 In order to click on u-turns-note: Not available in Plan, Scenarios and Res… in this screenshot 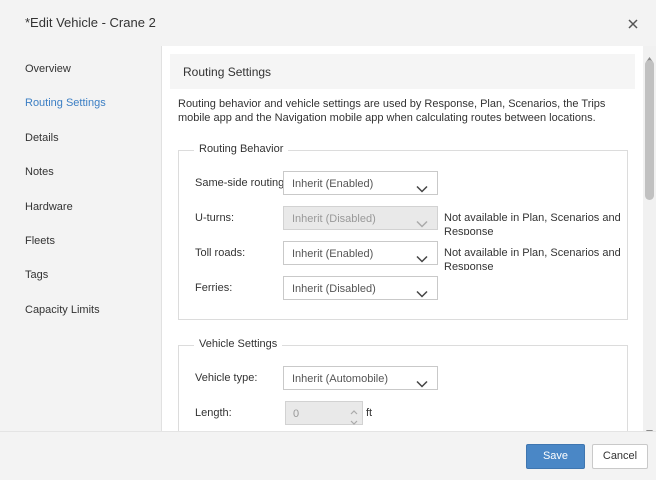, I will do `click(532, 223)`.